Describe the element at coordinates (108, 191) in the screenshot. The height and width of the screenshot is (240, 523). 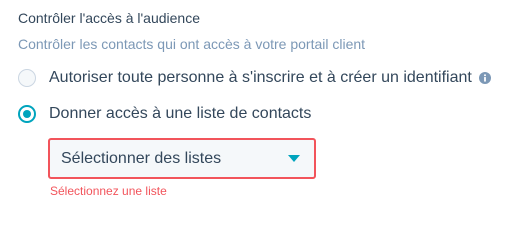
I see `list-select-error: Sélectionnez une liste` at that location.